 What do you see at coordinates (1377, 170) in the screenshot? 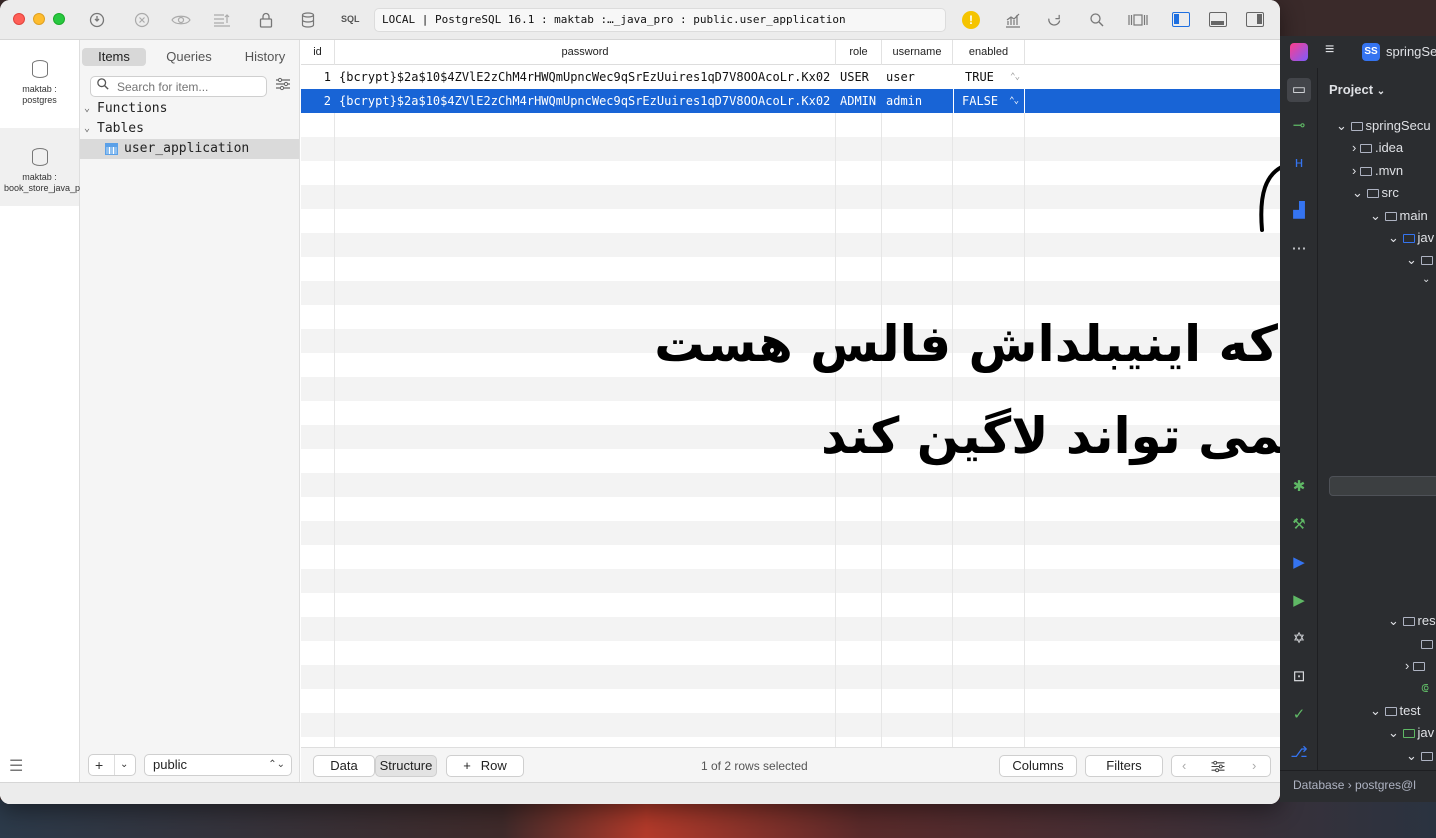
I see `tree-item: › .mvn` at bounding box center [1377, 170].